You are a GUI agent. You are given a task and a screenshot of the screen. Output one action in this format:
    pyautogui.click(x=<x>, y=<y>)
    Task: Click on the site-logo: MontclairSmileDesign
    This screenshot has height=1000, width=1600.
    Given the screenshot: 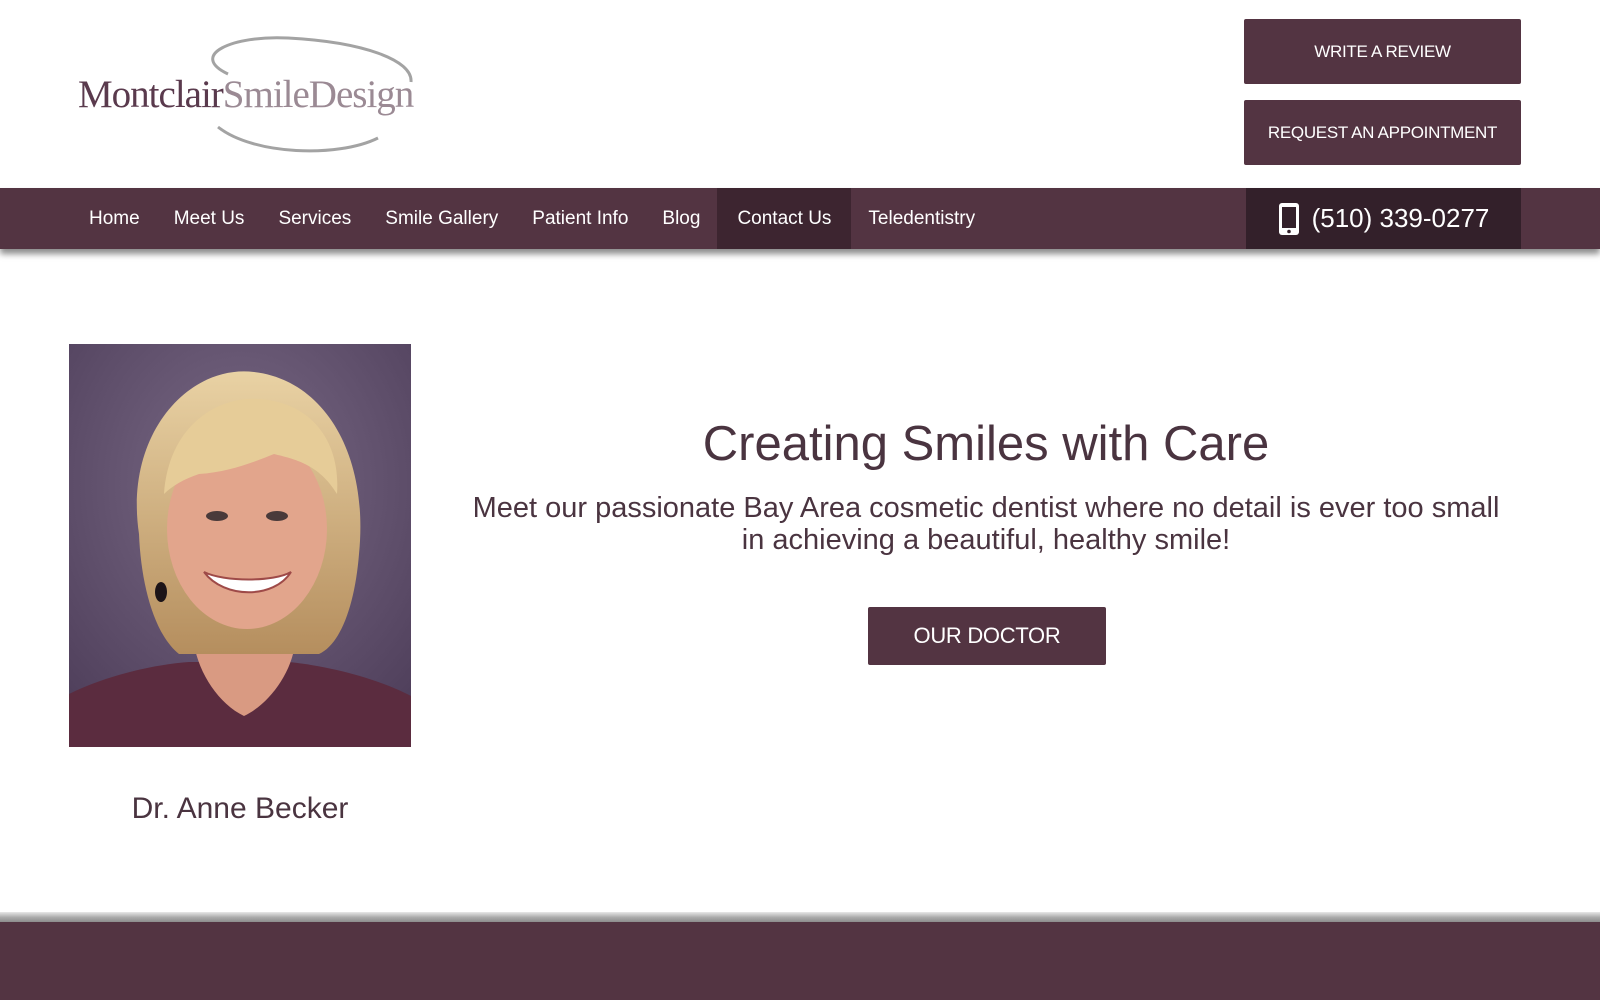 What is the action you would take?
    pyautogui.click(x=248, y=95)
    